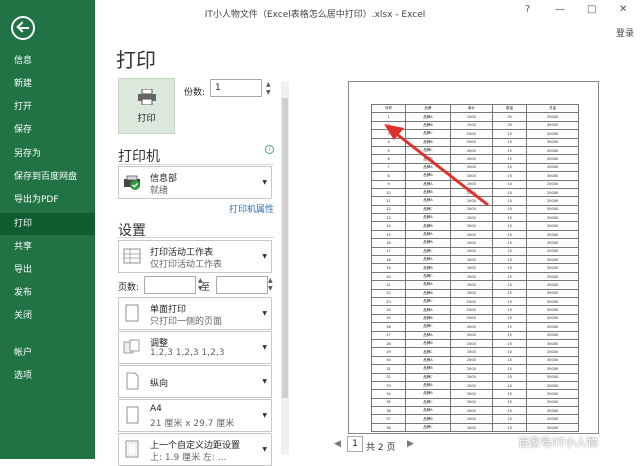 This screenshot has height=466, width=640. I want to click on paper-size-select: A4 21 厘米 x 29.7 厘米 ▼, so click(195, 415).